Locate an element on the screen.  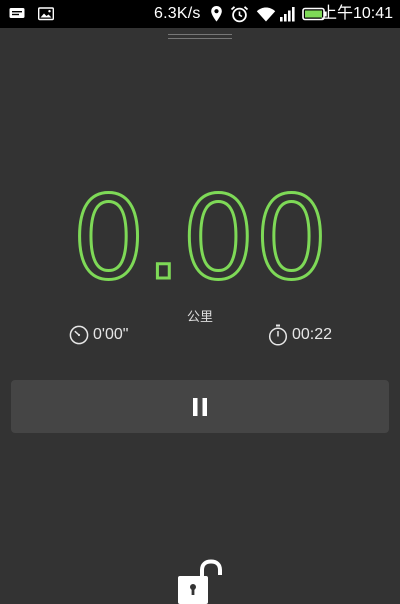
unlock-icon is located at coordinates (200, 581).